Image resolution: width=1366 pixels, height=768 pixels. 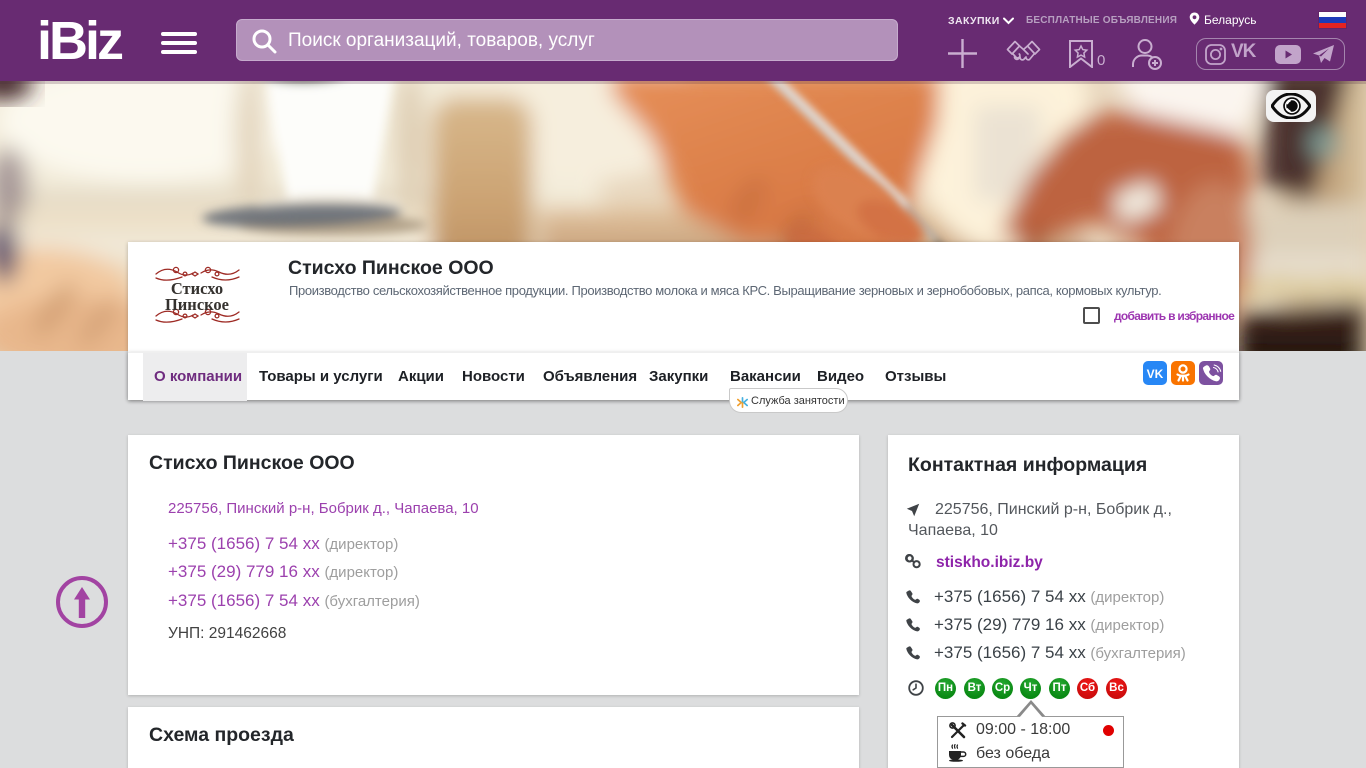 I want to click on svg-text: Пинское, so click(x=197, y=304).